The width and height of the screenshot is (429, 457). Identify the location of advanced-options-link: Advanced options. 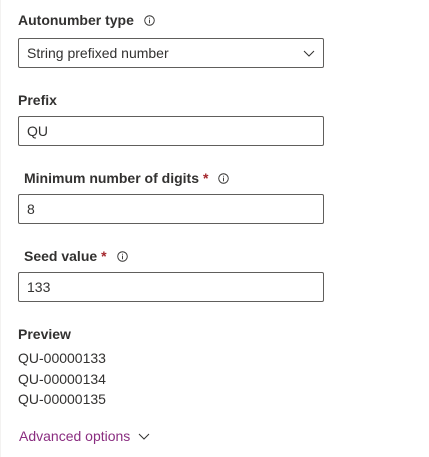
(84, 436).